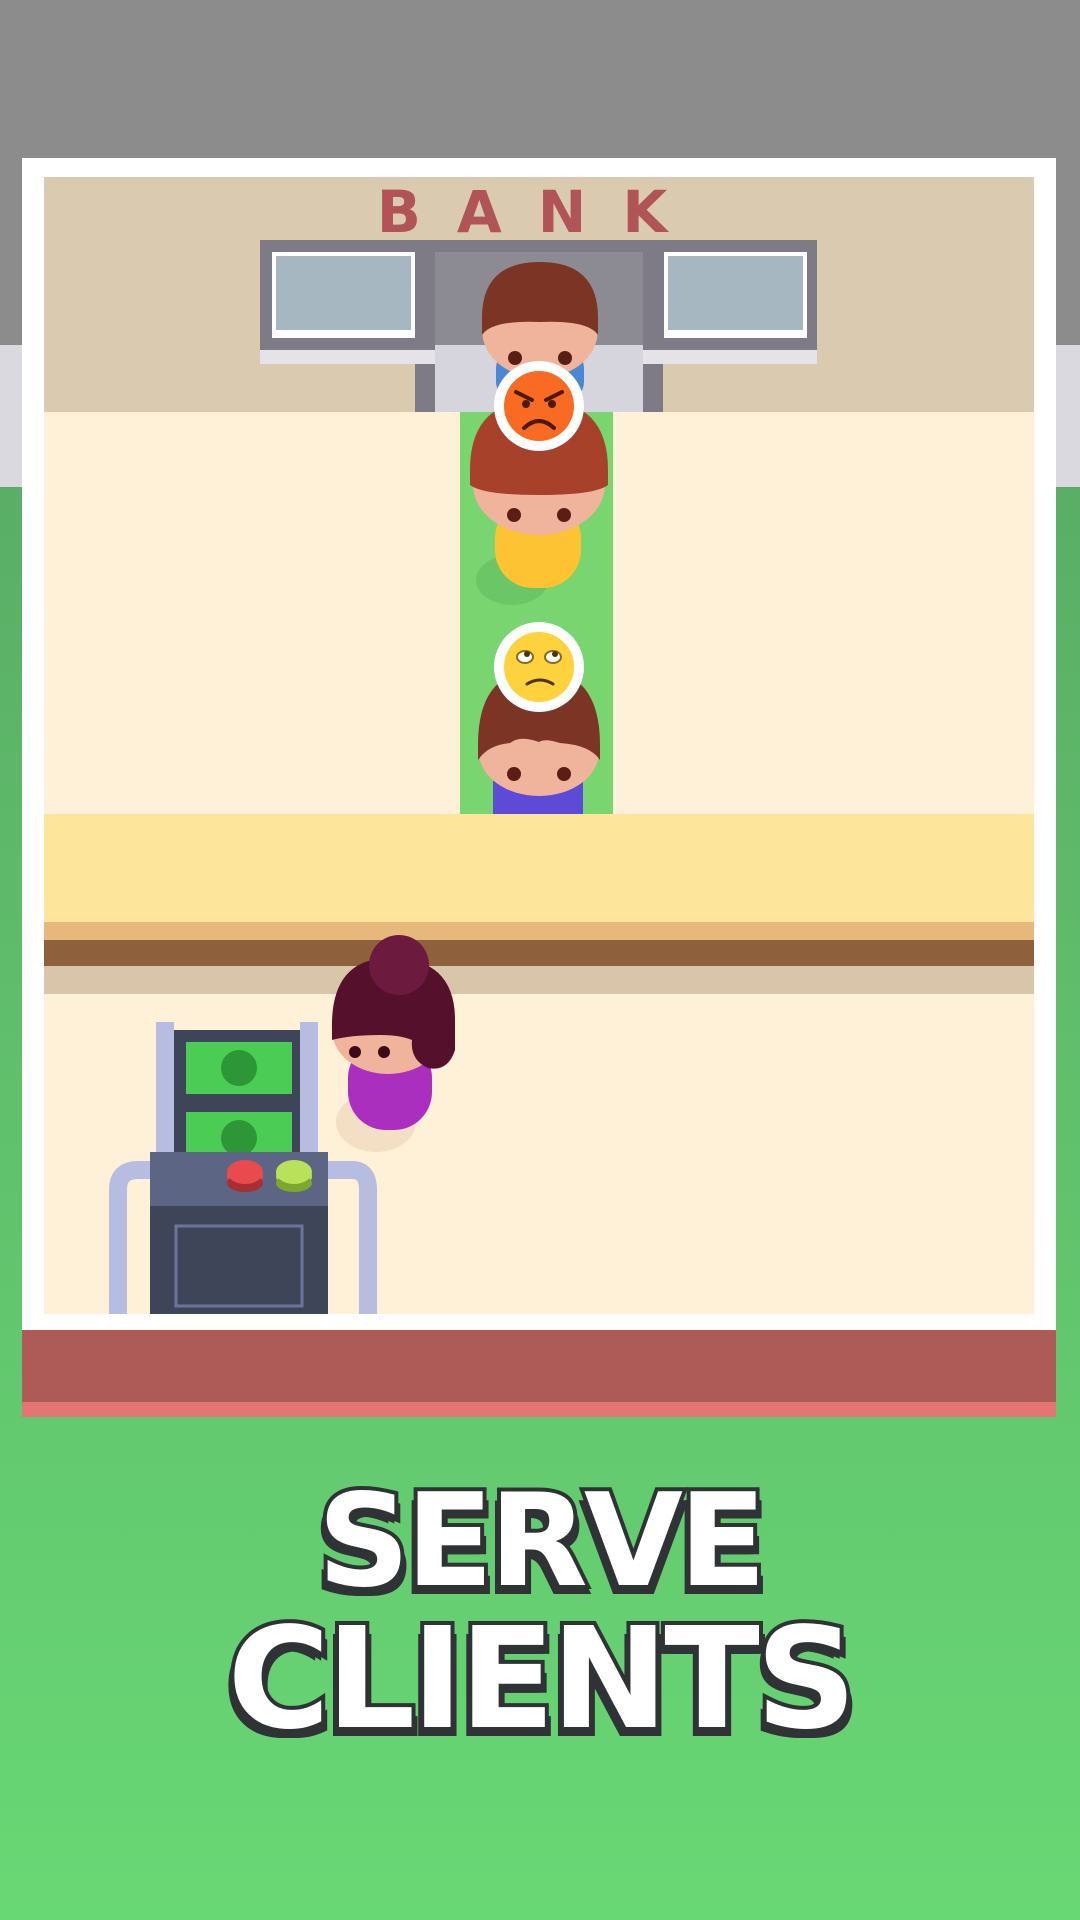  What do you see at coordinates (539, 1409) in the screenshot?
I see `building-front-trim` at bounding box center [539, 1409].